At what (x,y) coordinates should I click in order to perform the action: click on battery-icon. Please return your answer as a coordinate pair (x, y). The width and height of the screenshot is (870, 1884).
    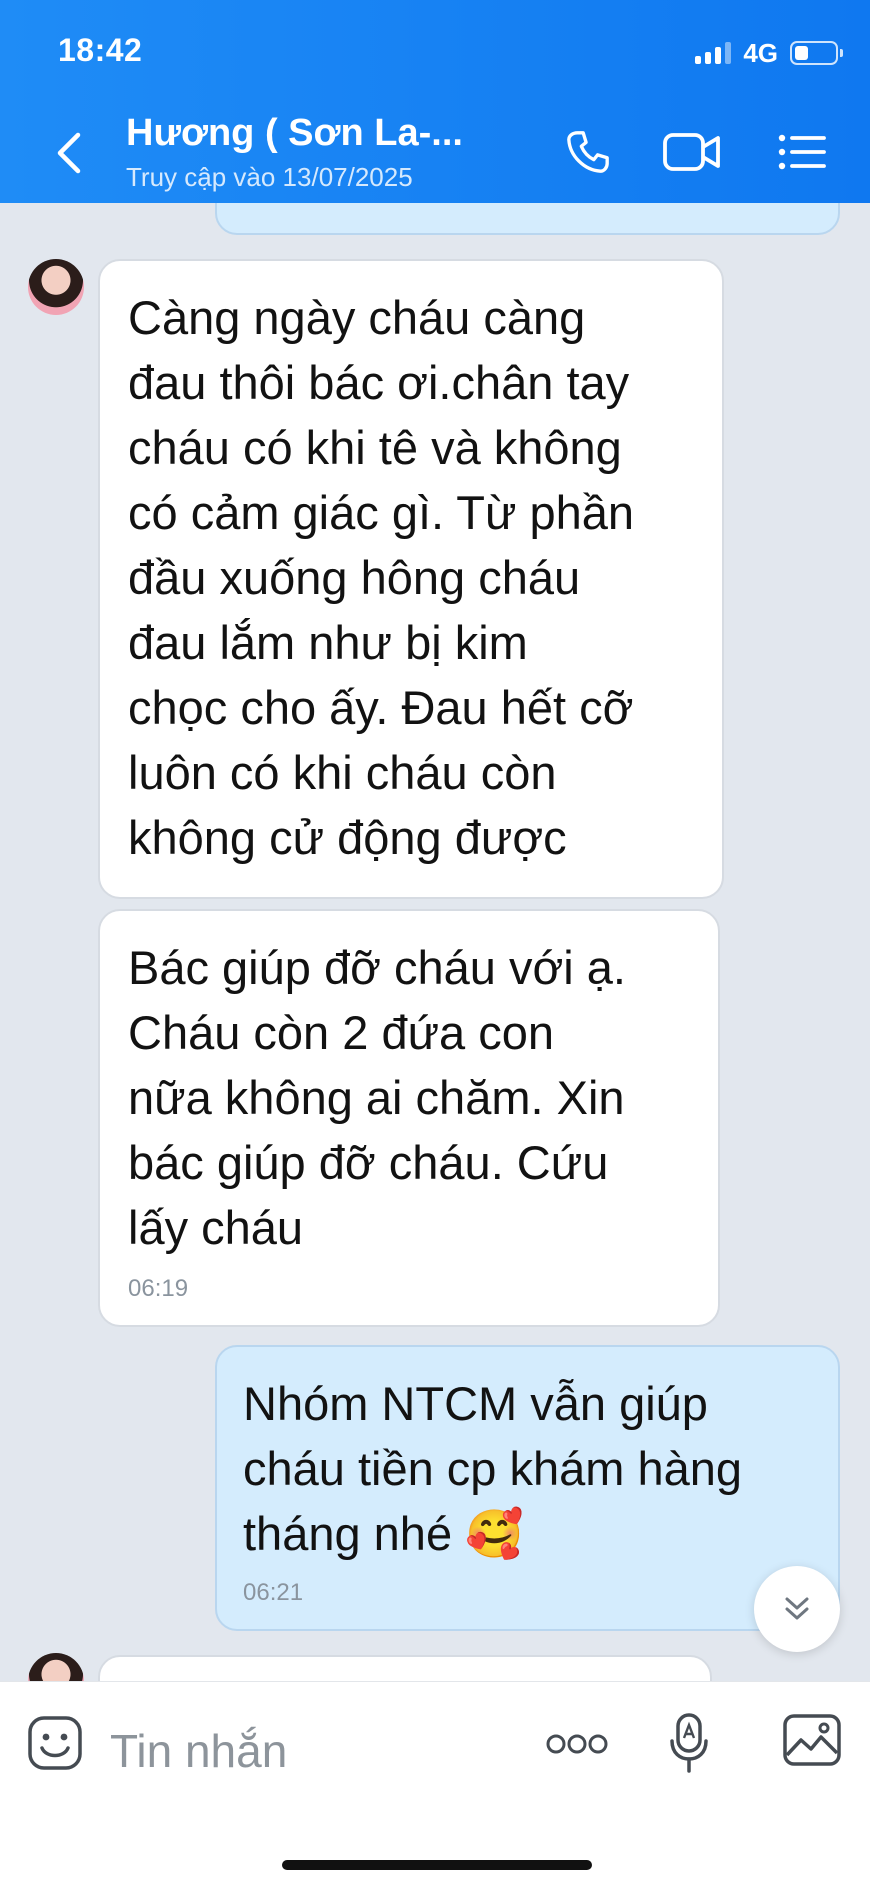
    Looking at the image, I should click on (816, 53).